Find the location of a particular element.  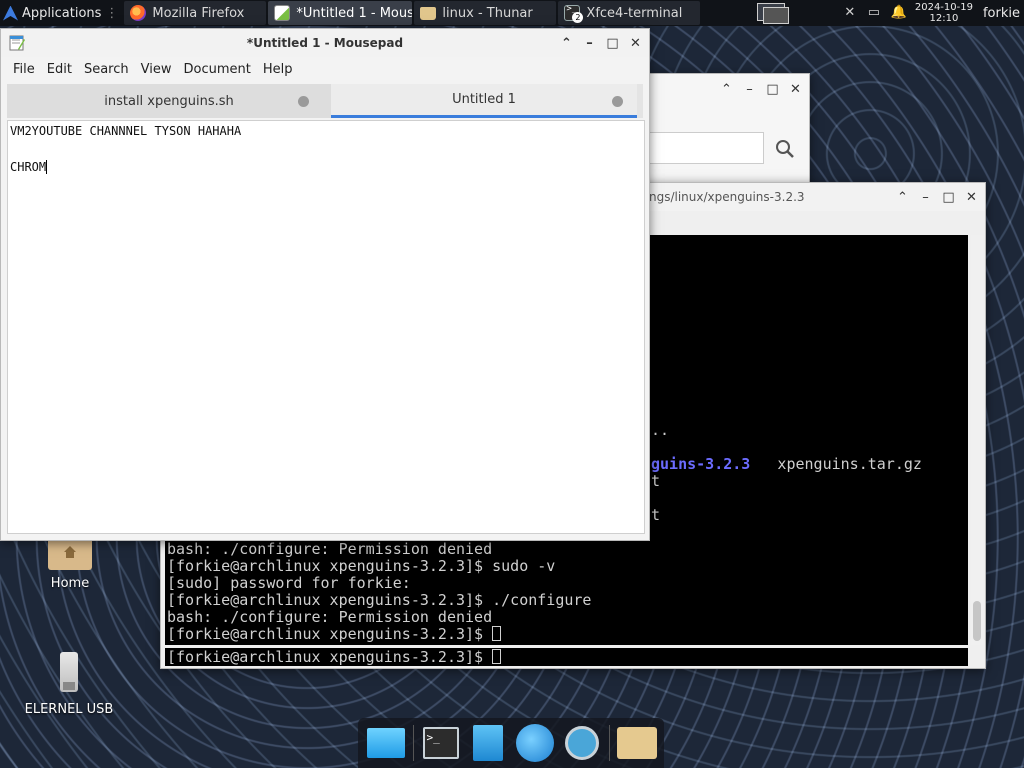

dock-show-desktop is located at coordinates (386, 743).